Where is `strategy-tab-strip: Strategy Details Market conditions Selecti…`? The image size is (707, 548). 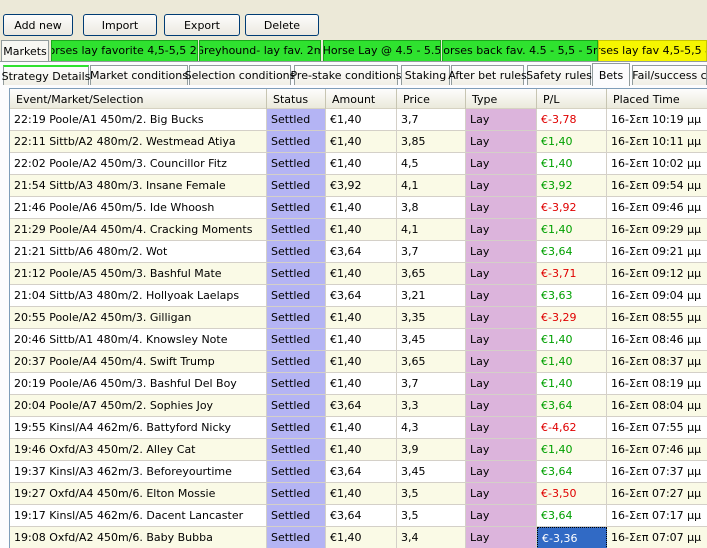 strategy-tab-strip: Strategy Details Market conditions Selecti… is located at coordinates (353, 74).